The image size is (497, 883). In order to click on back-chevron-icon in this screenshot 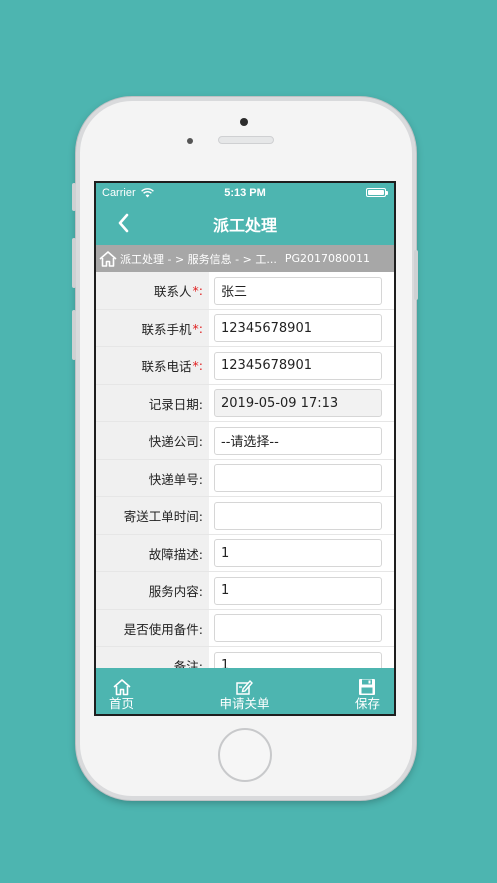, I will do `click(124, 223)`.